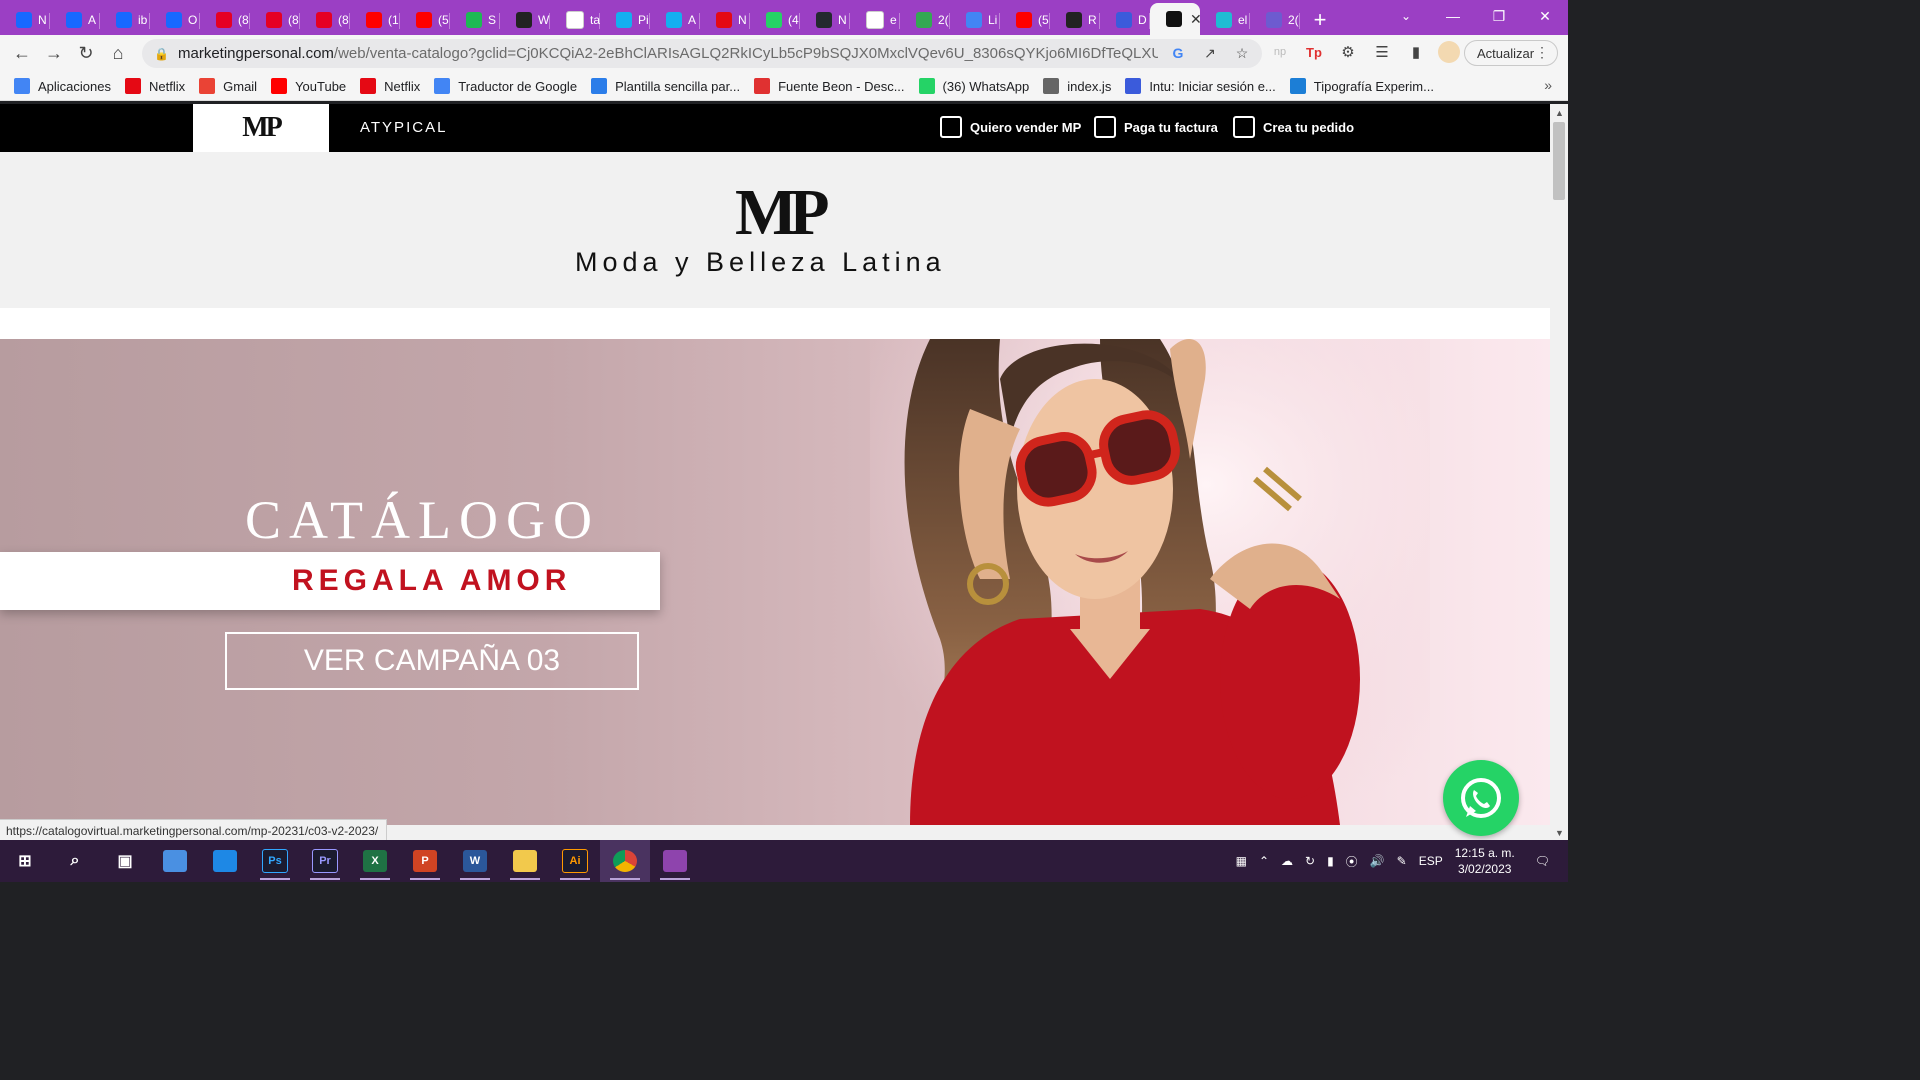 The image size is (1920, 1080). What do you see at coordinates (62, 86) in the screenshot?
I see `bookmark-item: Aplicaciones` at bounding box center [62, 86].